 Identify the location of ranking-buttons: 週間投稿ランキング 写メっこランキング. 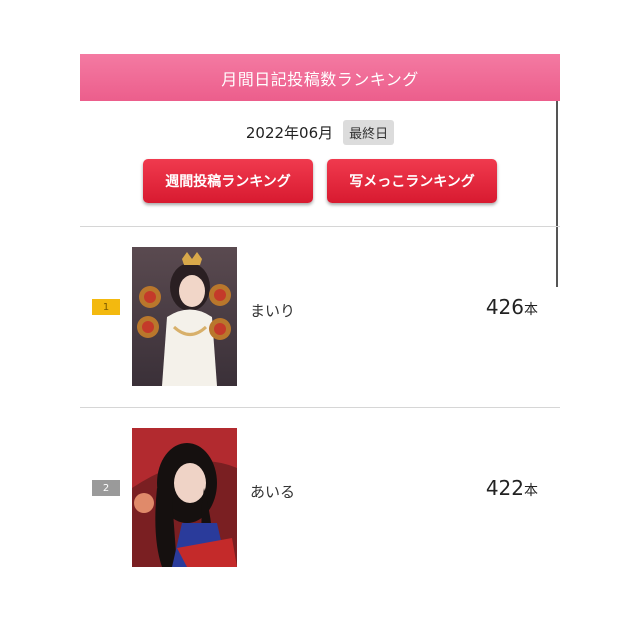
(320, 180).